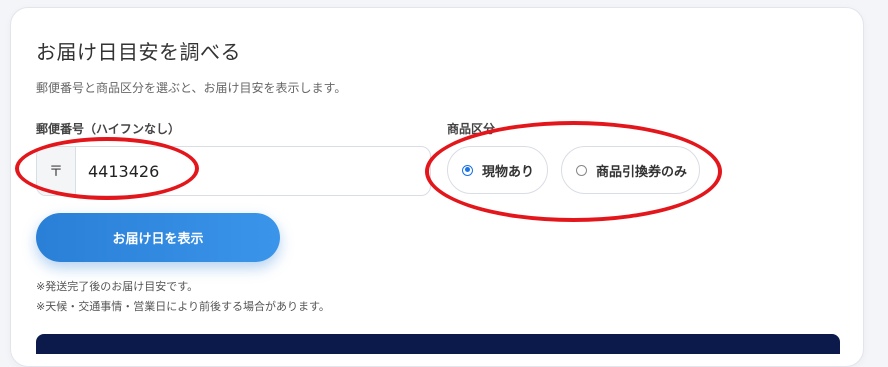 This screenshot has width=888, height=367. I want to click on postal-code-input, so click(253, 171).